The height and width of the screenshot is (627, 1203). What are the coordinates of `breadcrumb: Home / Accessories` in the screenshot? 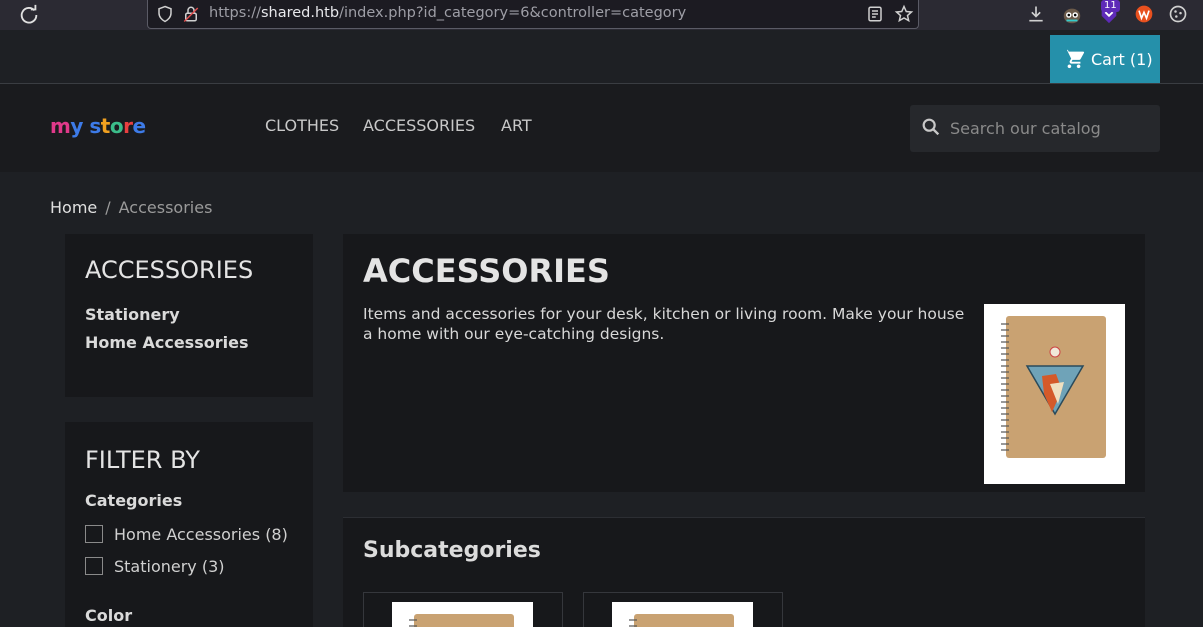 It's located at (131, 207).